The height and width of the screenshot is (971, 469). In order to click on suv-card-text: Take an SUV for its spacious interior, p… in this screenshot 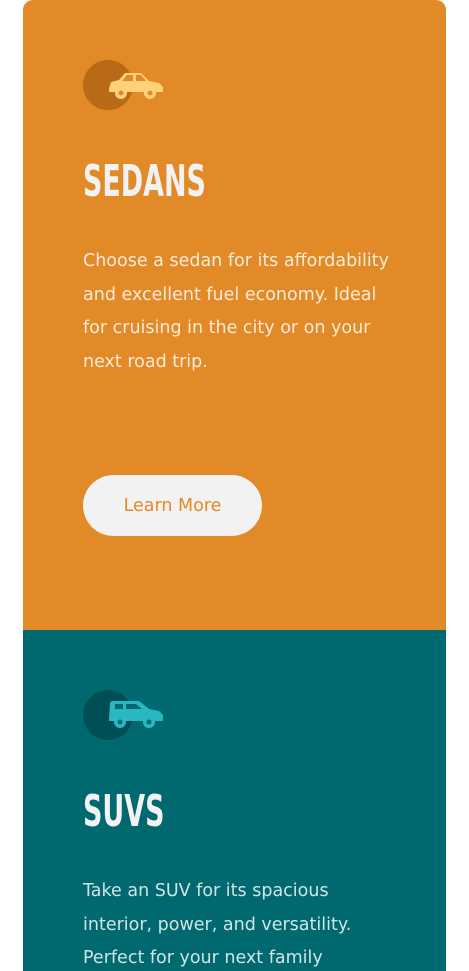, I will do `click(217, 924)`.